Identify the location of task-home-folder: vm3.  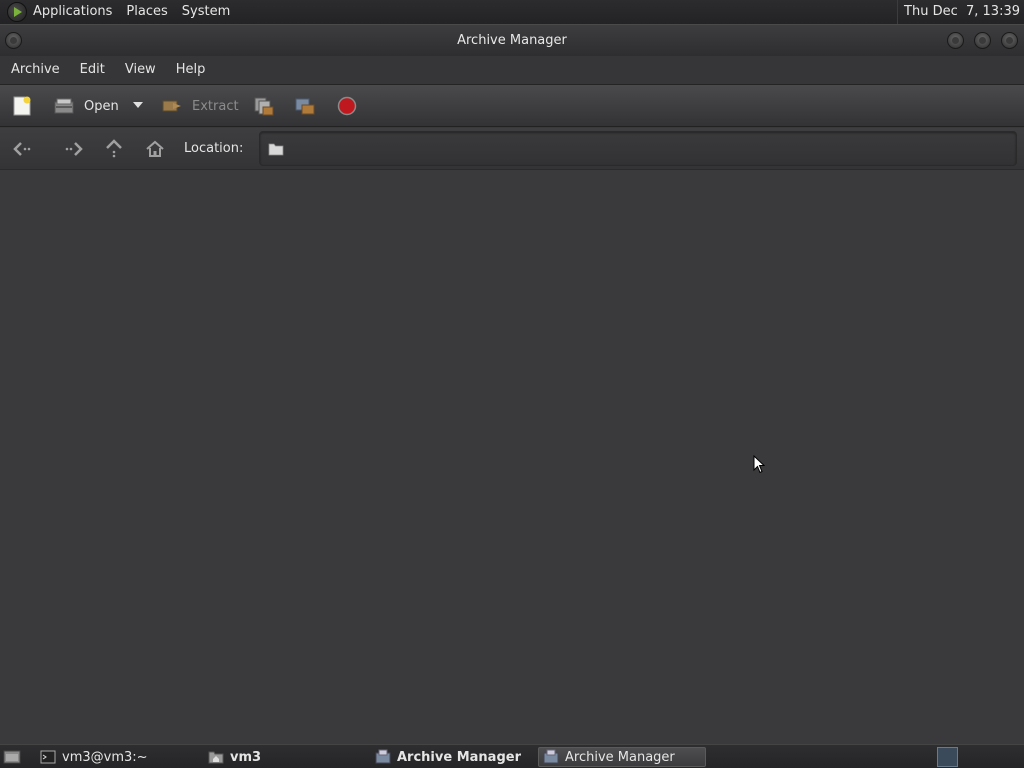
(287, 757).